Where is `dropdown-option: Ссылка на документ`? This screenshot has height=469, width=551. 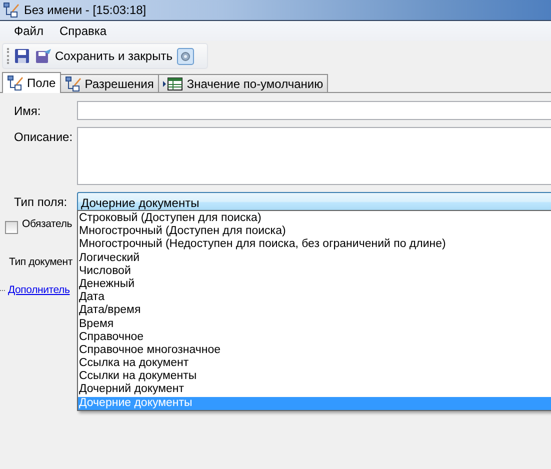 dropdown-option: Ссылка на документ is located at coordinates (314, 363).